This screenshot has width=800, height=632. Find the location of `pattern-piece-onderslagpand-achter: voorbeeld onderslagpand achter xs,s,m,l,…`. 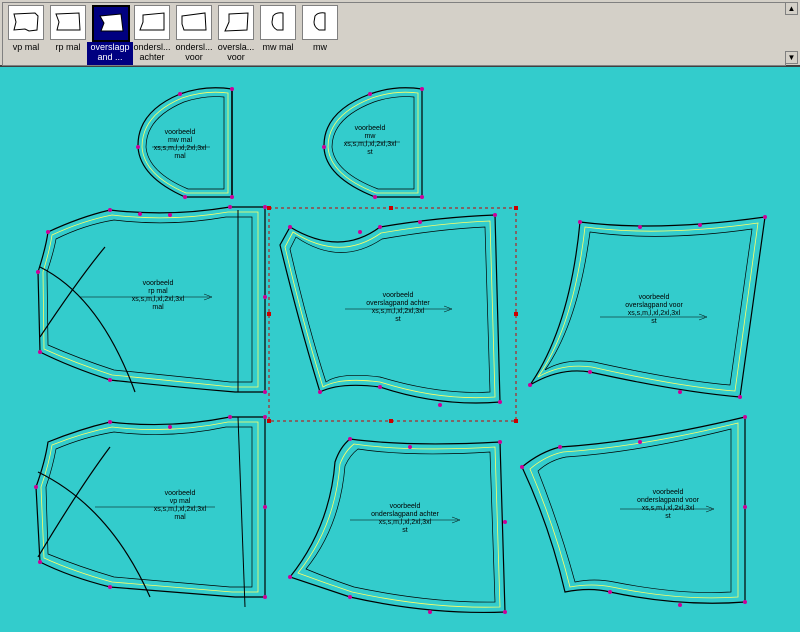

pattern-piece-onderslagpand-achter: voorbeeld onderslagpand achter xs,s,m,l,… is located at coordinates (397, 525).